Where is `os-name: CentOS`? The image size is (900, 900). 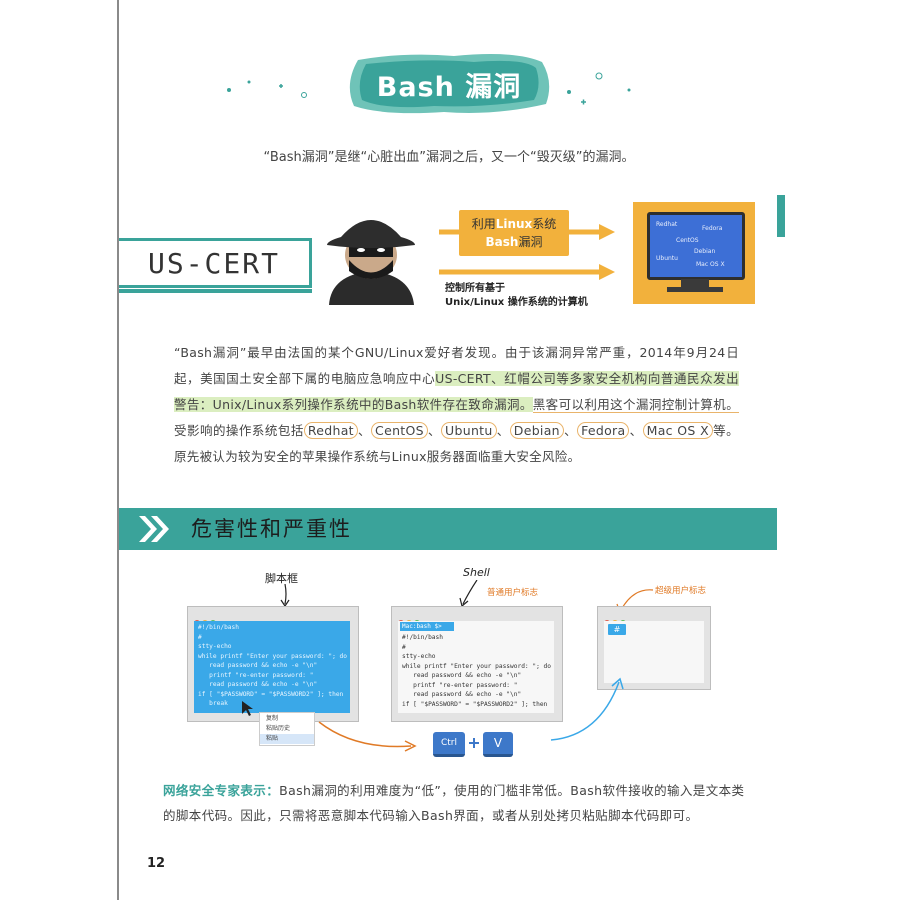 os-name: CentOS is located at coordinates (399, 430).